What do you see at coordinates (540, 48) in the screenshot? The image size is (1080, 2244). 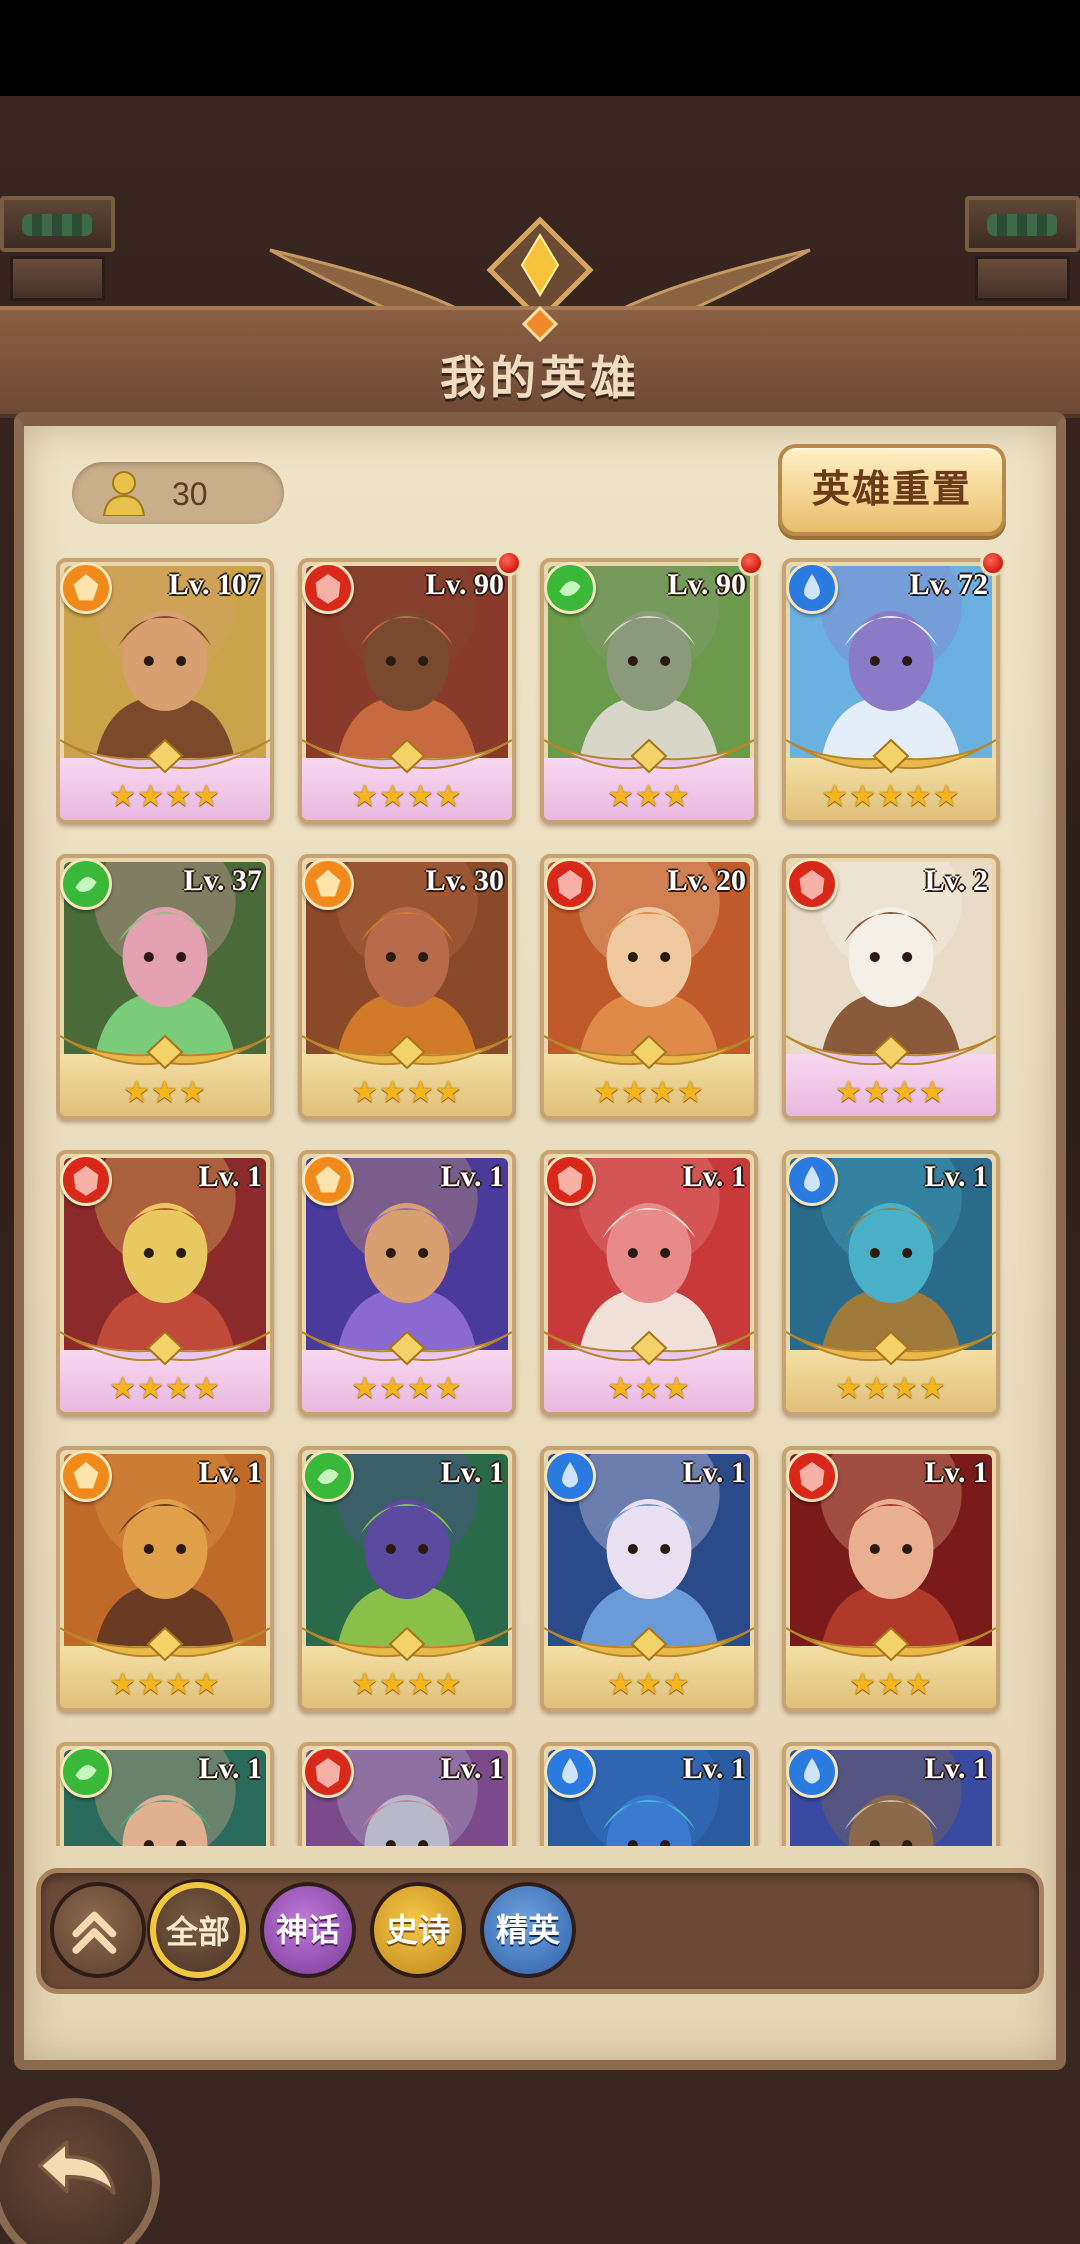 I see `status-bar` at bounding box center [540, 48].